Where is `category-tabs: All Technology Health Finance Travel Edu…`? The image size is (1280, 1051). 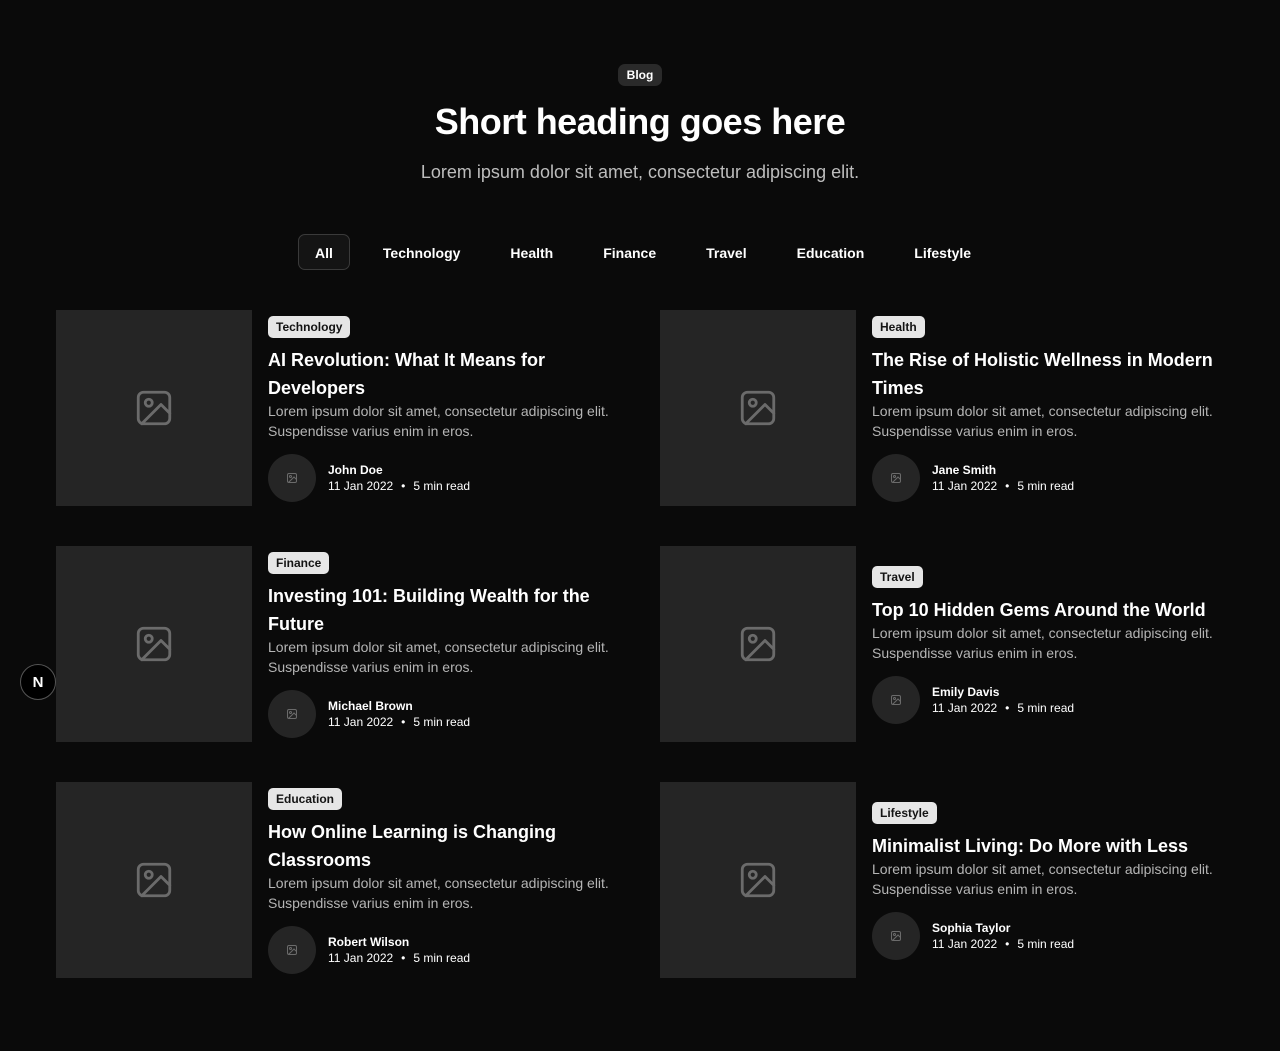
category-tabs: All Technology Health Finance Travel Edu… is located at coordinates (651, 252).